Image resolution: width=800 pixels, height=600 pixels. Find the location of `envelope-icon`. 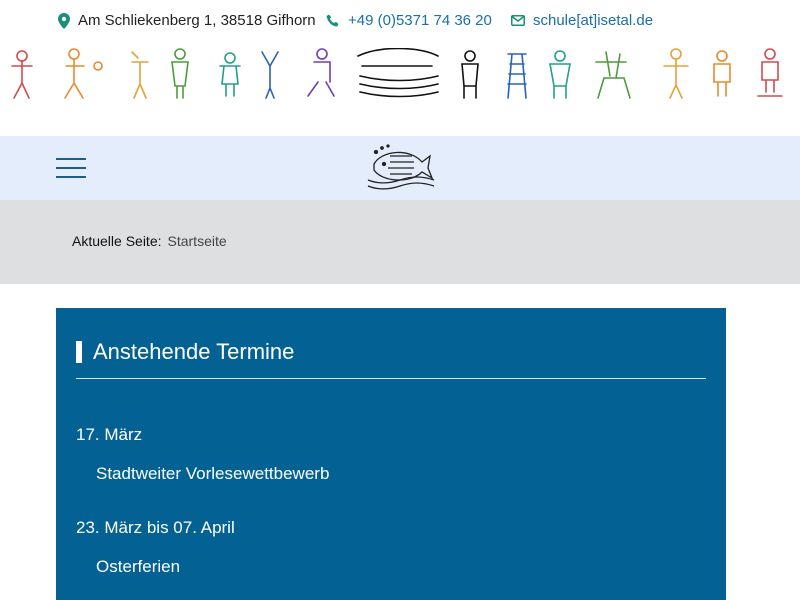

envelope-icon is located at coordinates (518, 20).